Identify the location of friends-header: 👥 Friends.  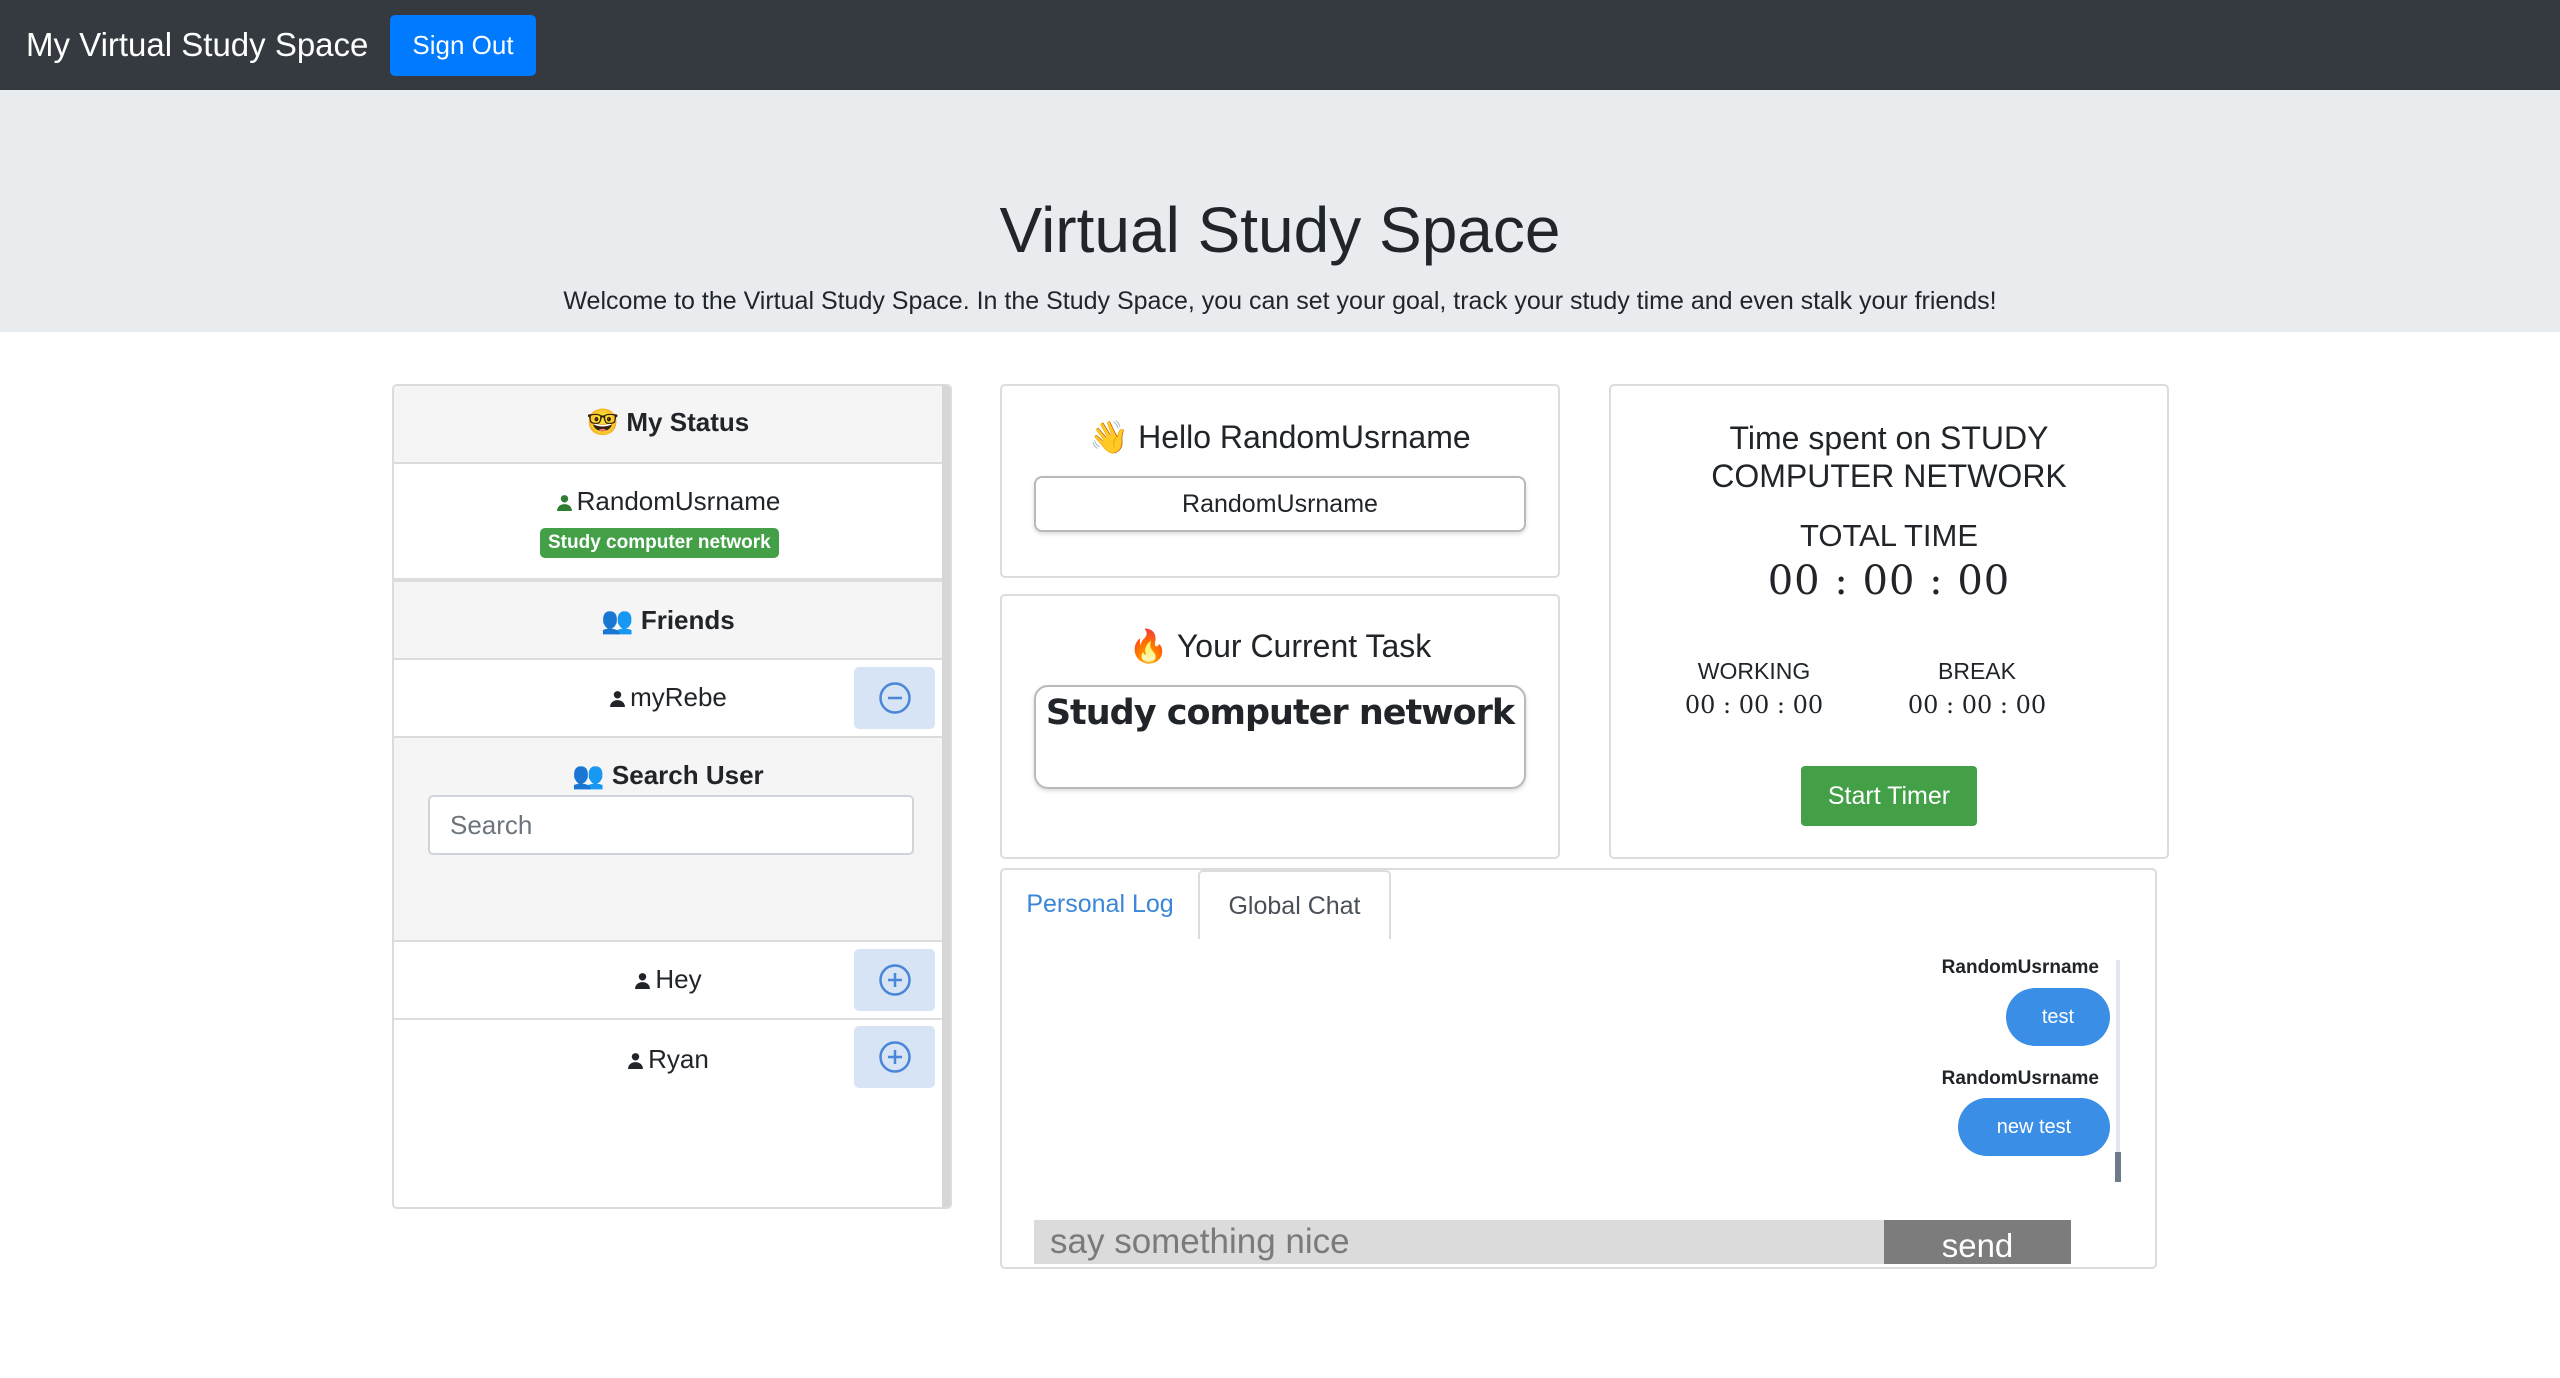
(668, 620).